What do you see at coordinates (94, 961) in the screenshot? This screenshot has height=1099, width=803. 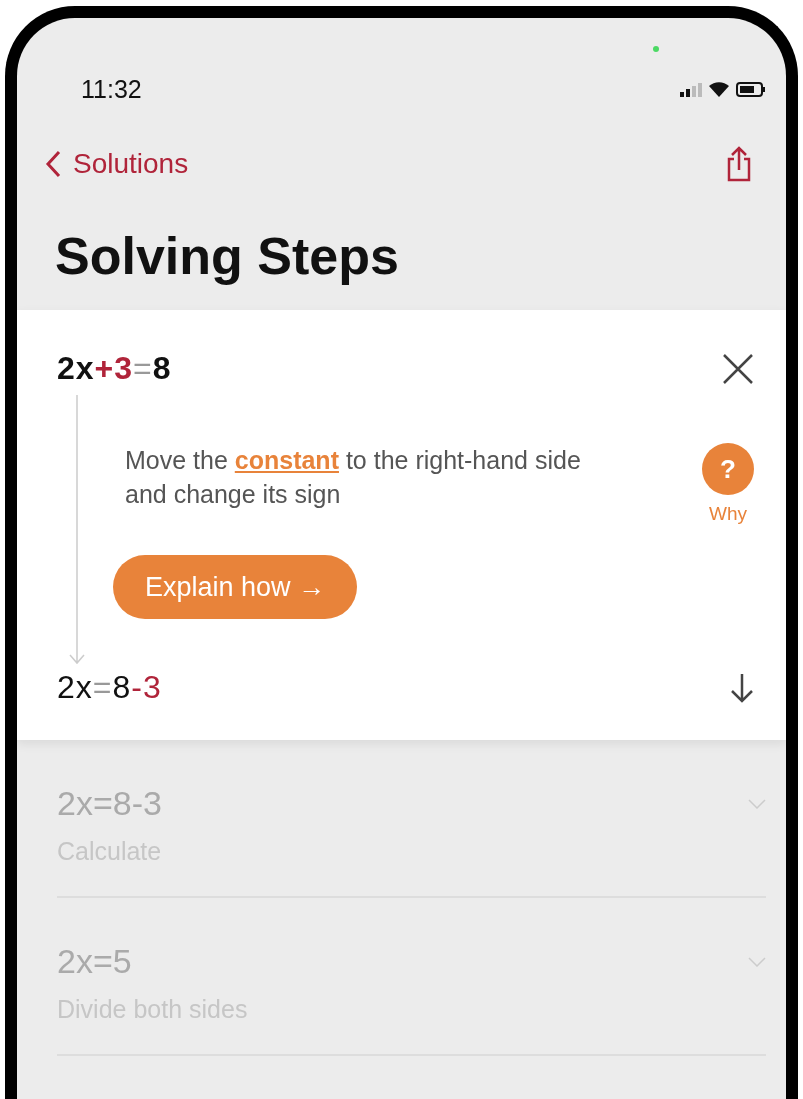 I see `step-equation: 2x=5` at bounding box center [94, 961].